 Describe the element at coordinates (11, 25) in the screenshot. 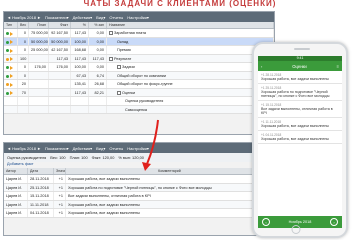

I see `col-type: Тип` at that location.